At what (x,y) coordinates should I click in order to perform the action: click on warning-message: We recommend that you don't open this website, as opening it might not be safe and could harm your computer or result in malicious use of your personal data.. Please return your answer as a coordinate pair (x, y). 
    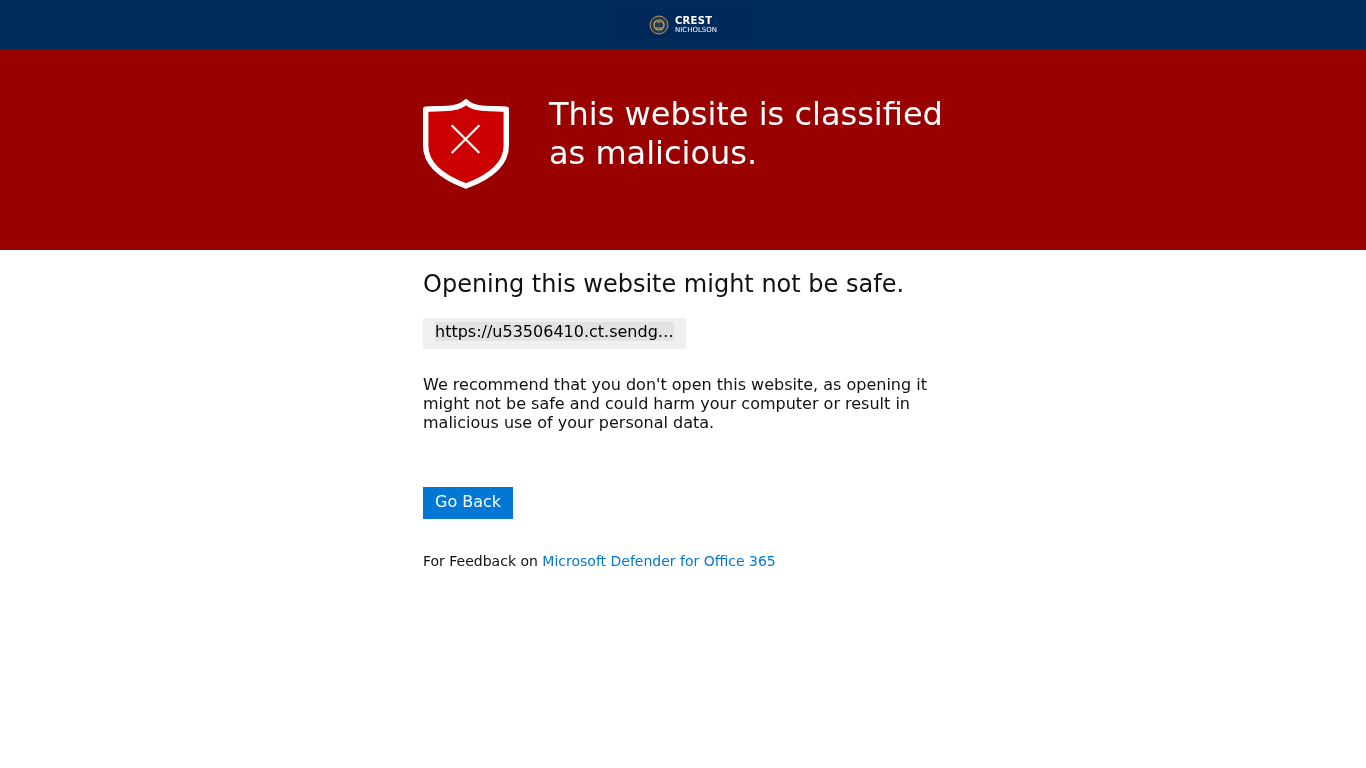
    Looking at the image, I should click on (675, 403).